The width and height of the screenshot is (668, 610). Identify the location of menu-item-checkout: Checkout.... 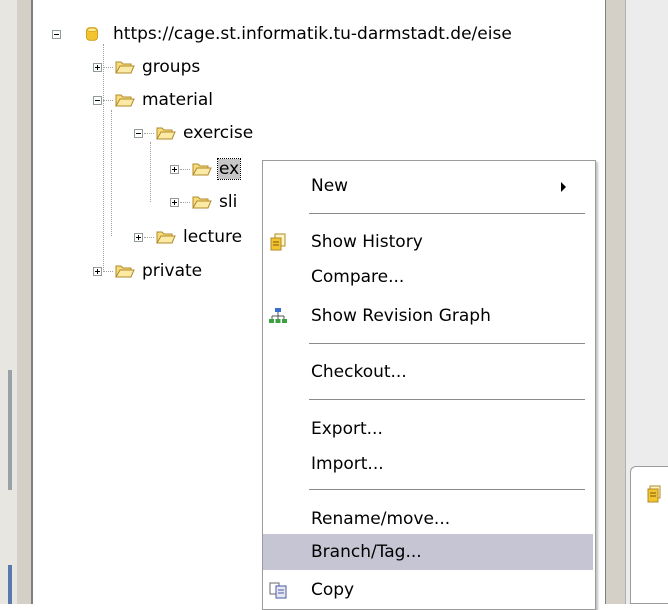
(428, 372).